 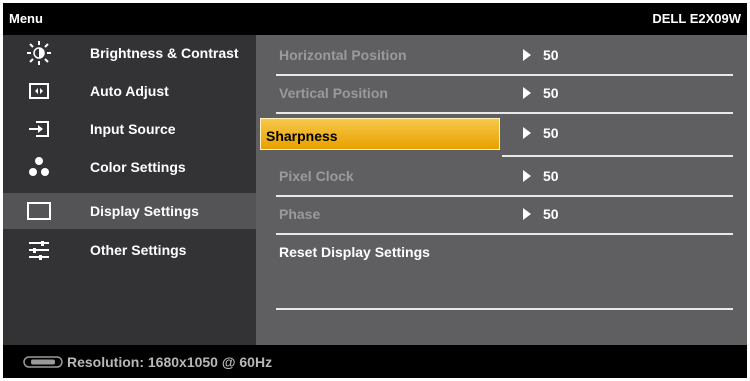 I want to click on input-source-icon, so click(x=39, y=129).